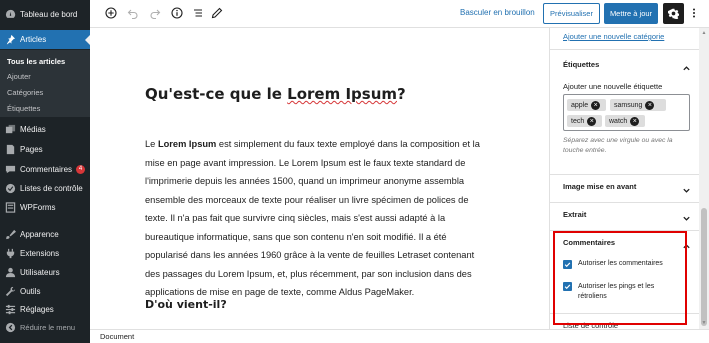  I want to click on post-title: Qu'est-ce que le Lorem Ipsum?, so click(275, 94).